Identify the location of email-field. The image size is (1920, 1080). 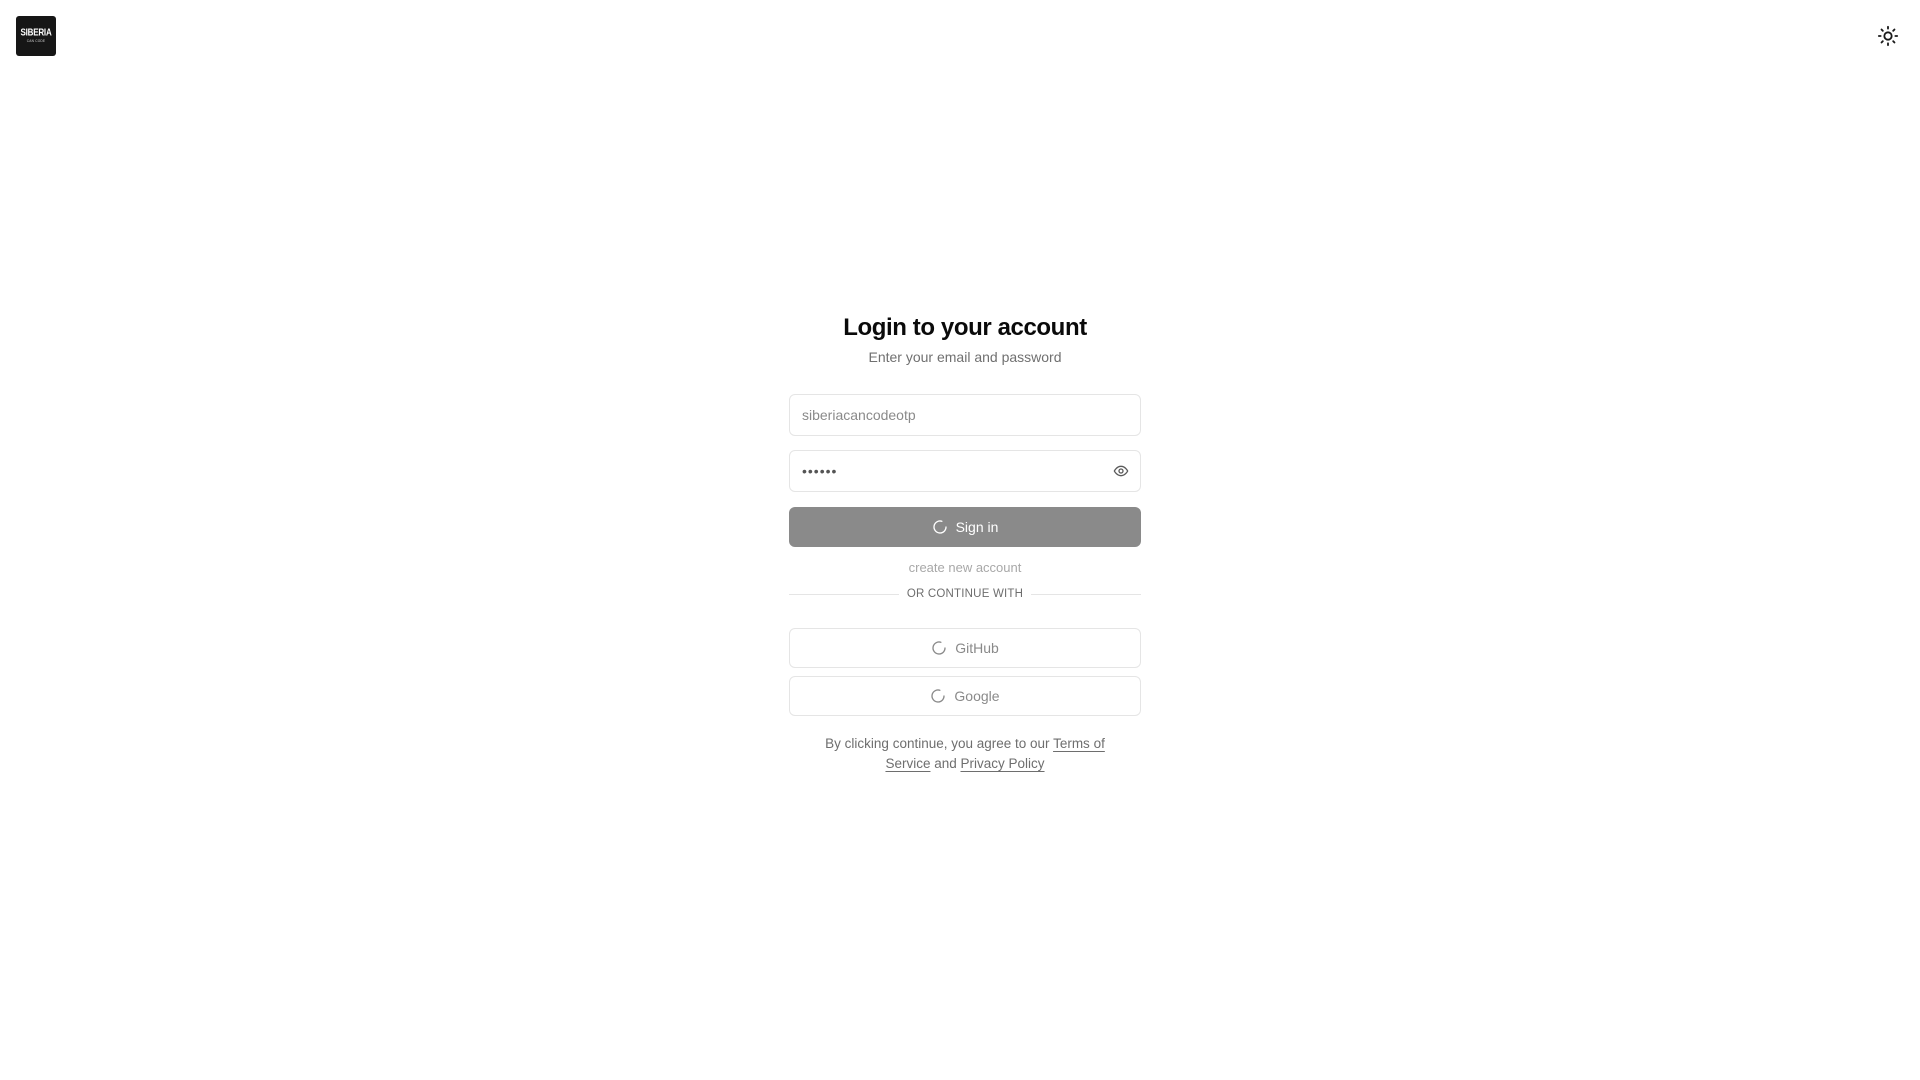
(965, 415).